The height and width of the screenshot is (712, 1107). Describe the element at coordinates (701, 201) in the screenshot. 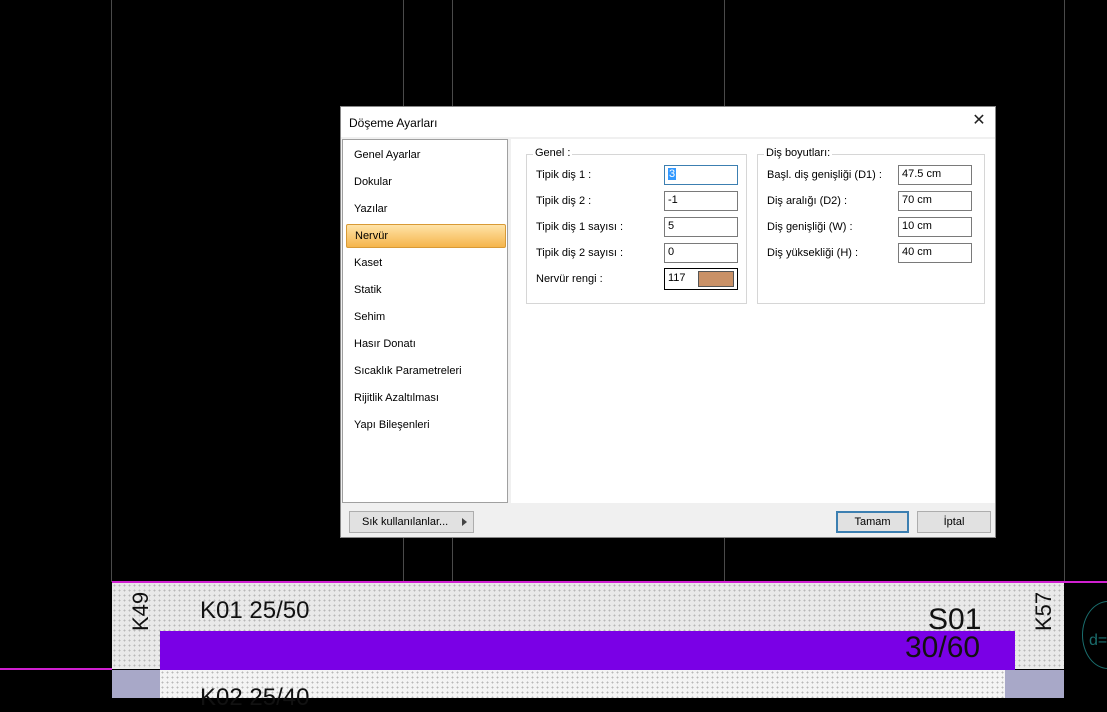

I see `tipik-dis-2-input: -1` at that location.